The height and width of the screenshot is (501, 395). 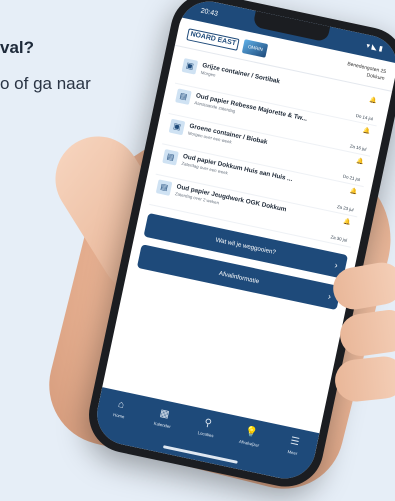 I want to click on status-time: 20:43, so click(x=209, y=12).